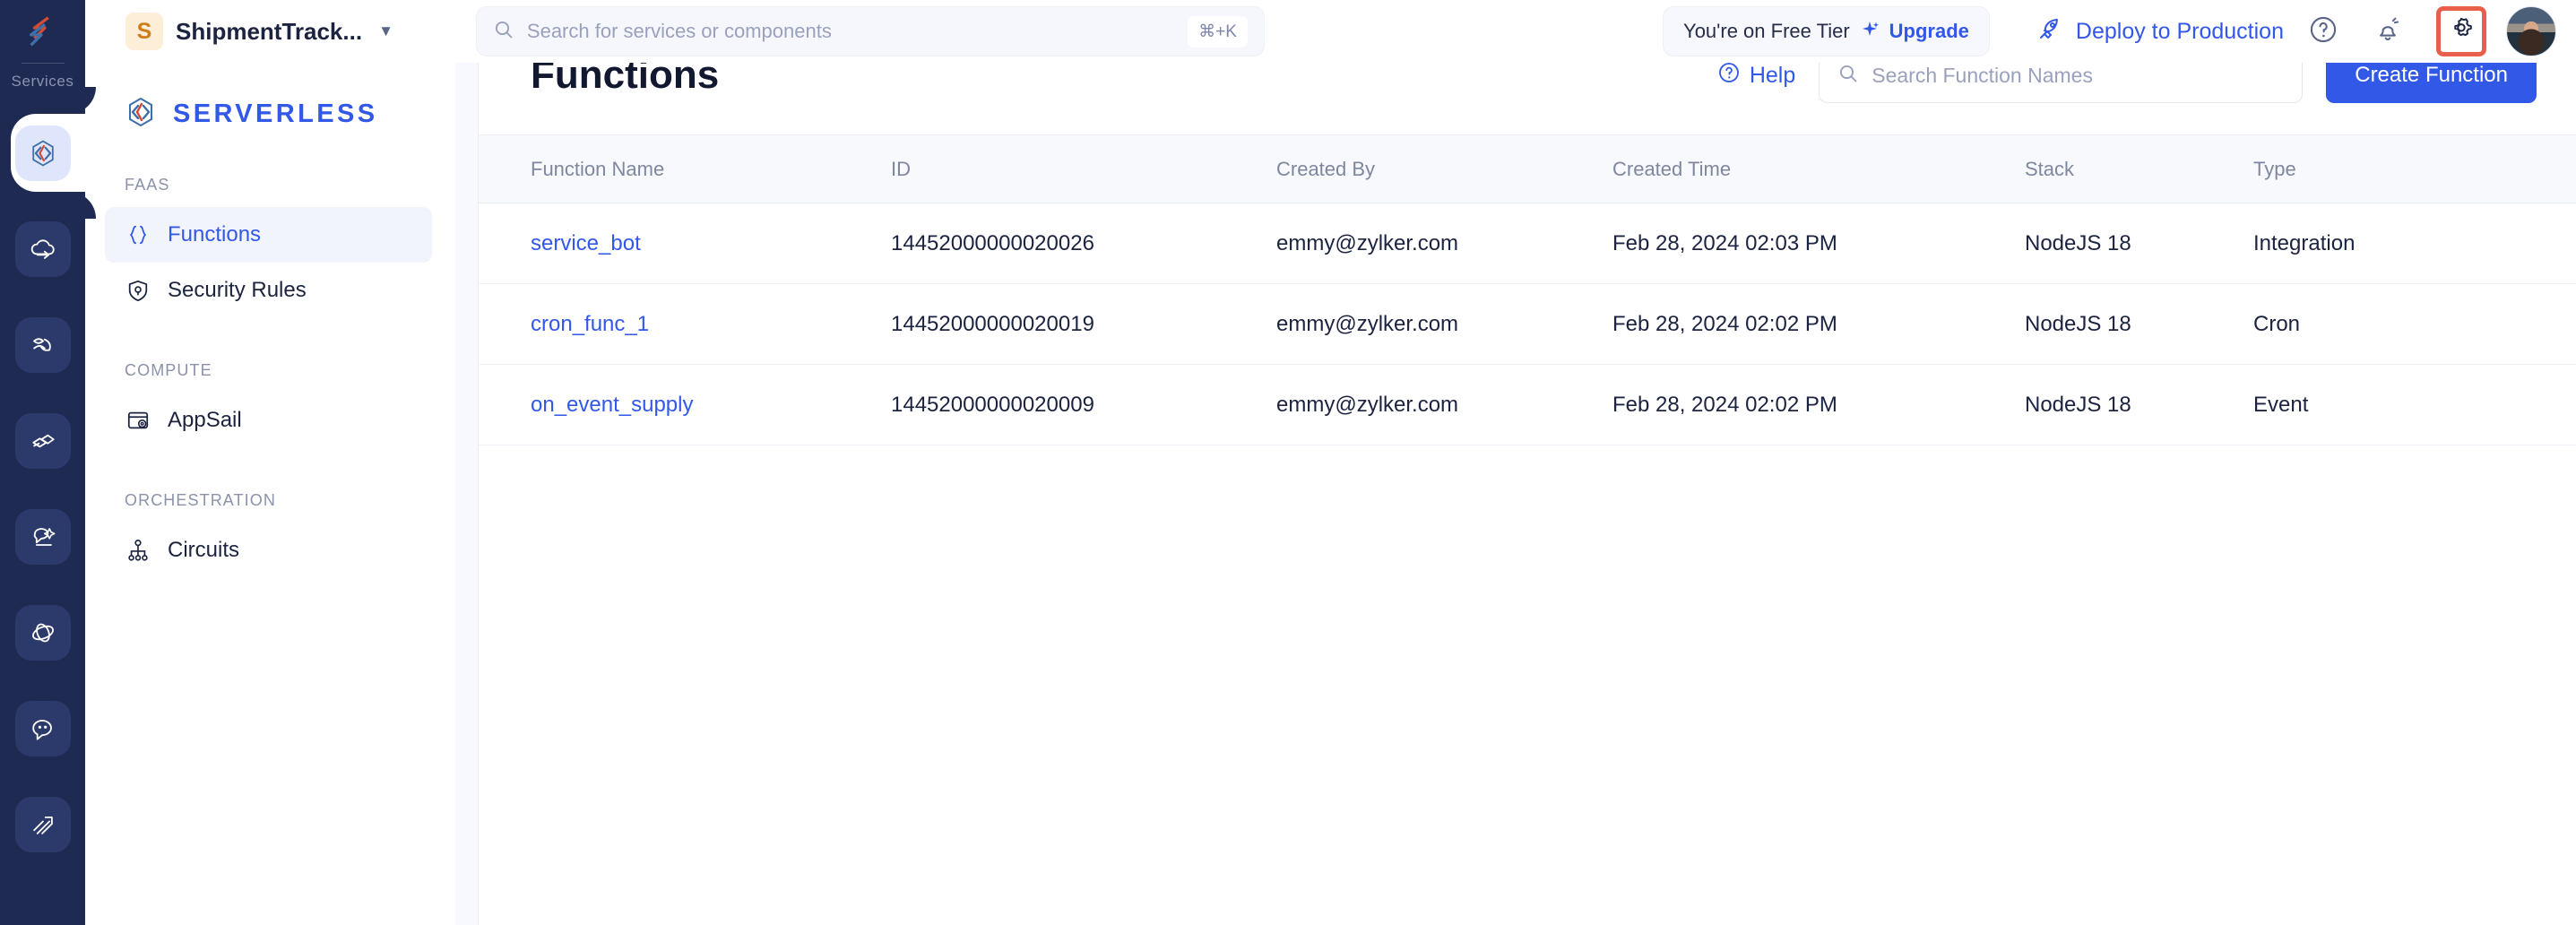 This screenshot has height=925, width=2576. Describe the element at coordinates (1929, 31) in the screenshot. I see `upgrade-link: Upgrade` at that location.